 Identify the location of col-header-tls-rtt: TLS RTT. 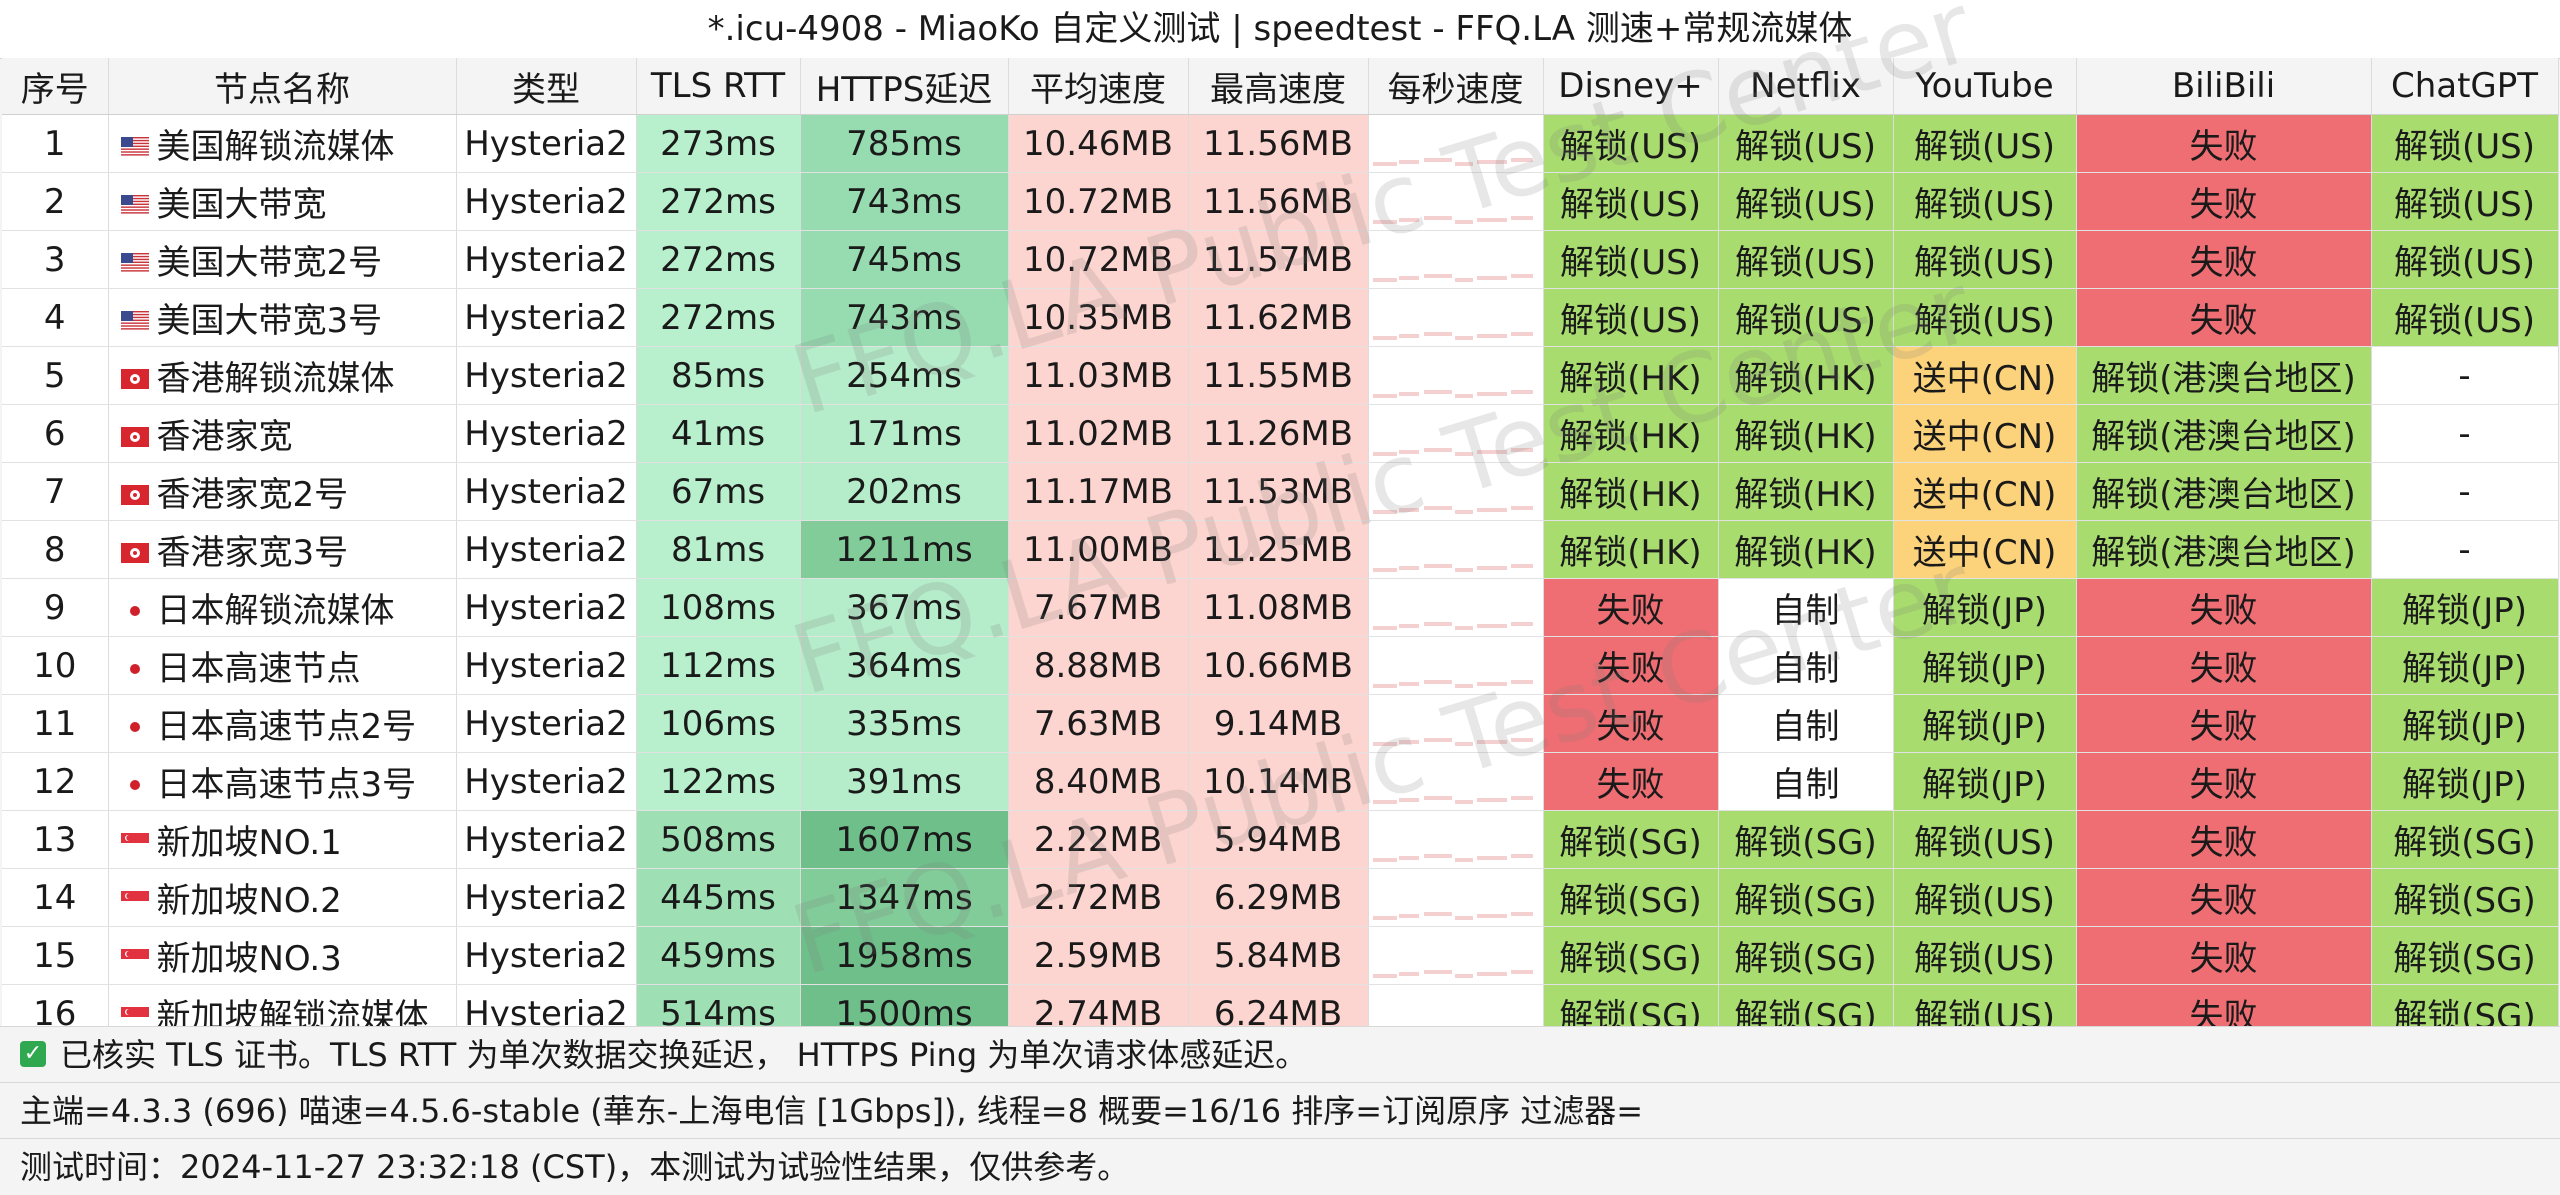
(718, 86).